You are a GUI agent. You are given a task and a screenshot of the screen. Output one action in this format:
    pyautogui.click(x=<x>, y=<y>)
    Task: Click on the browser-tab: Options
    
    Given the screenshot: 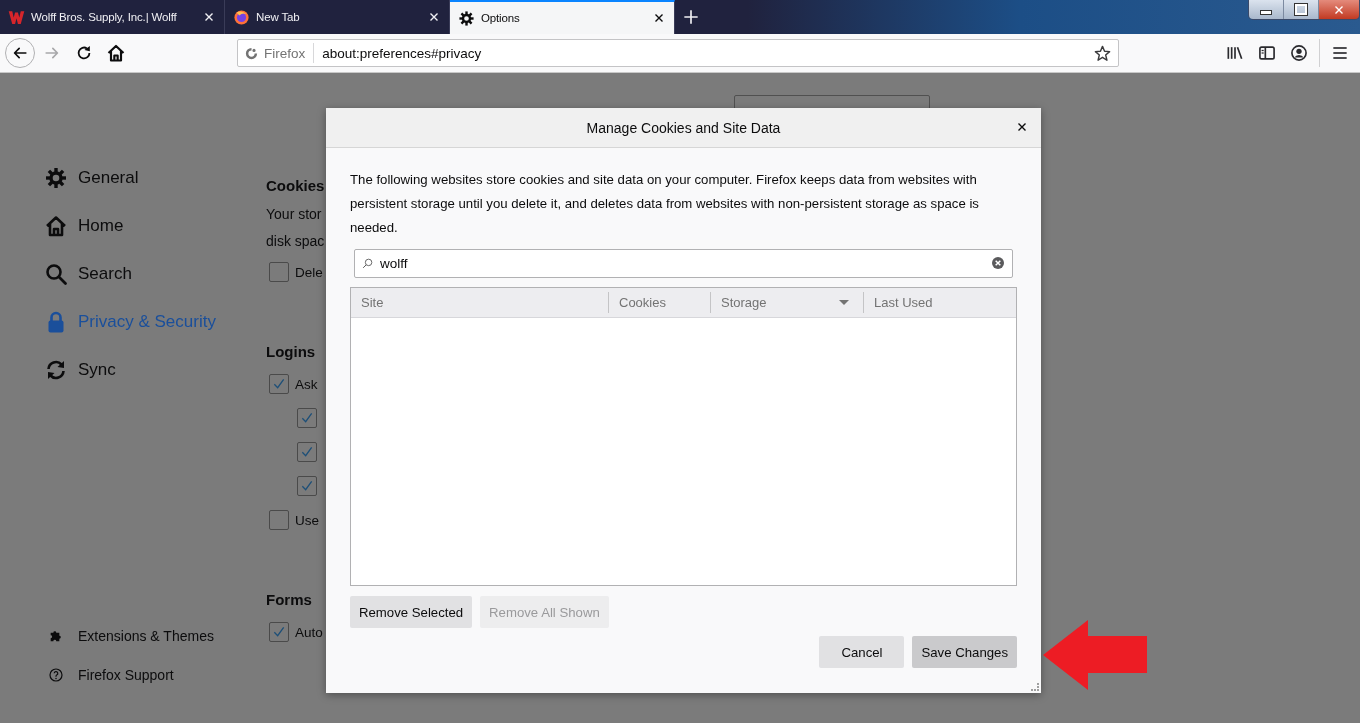 What is the action you would take?
    pyautogui.click(x=562, y=17)
    